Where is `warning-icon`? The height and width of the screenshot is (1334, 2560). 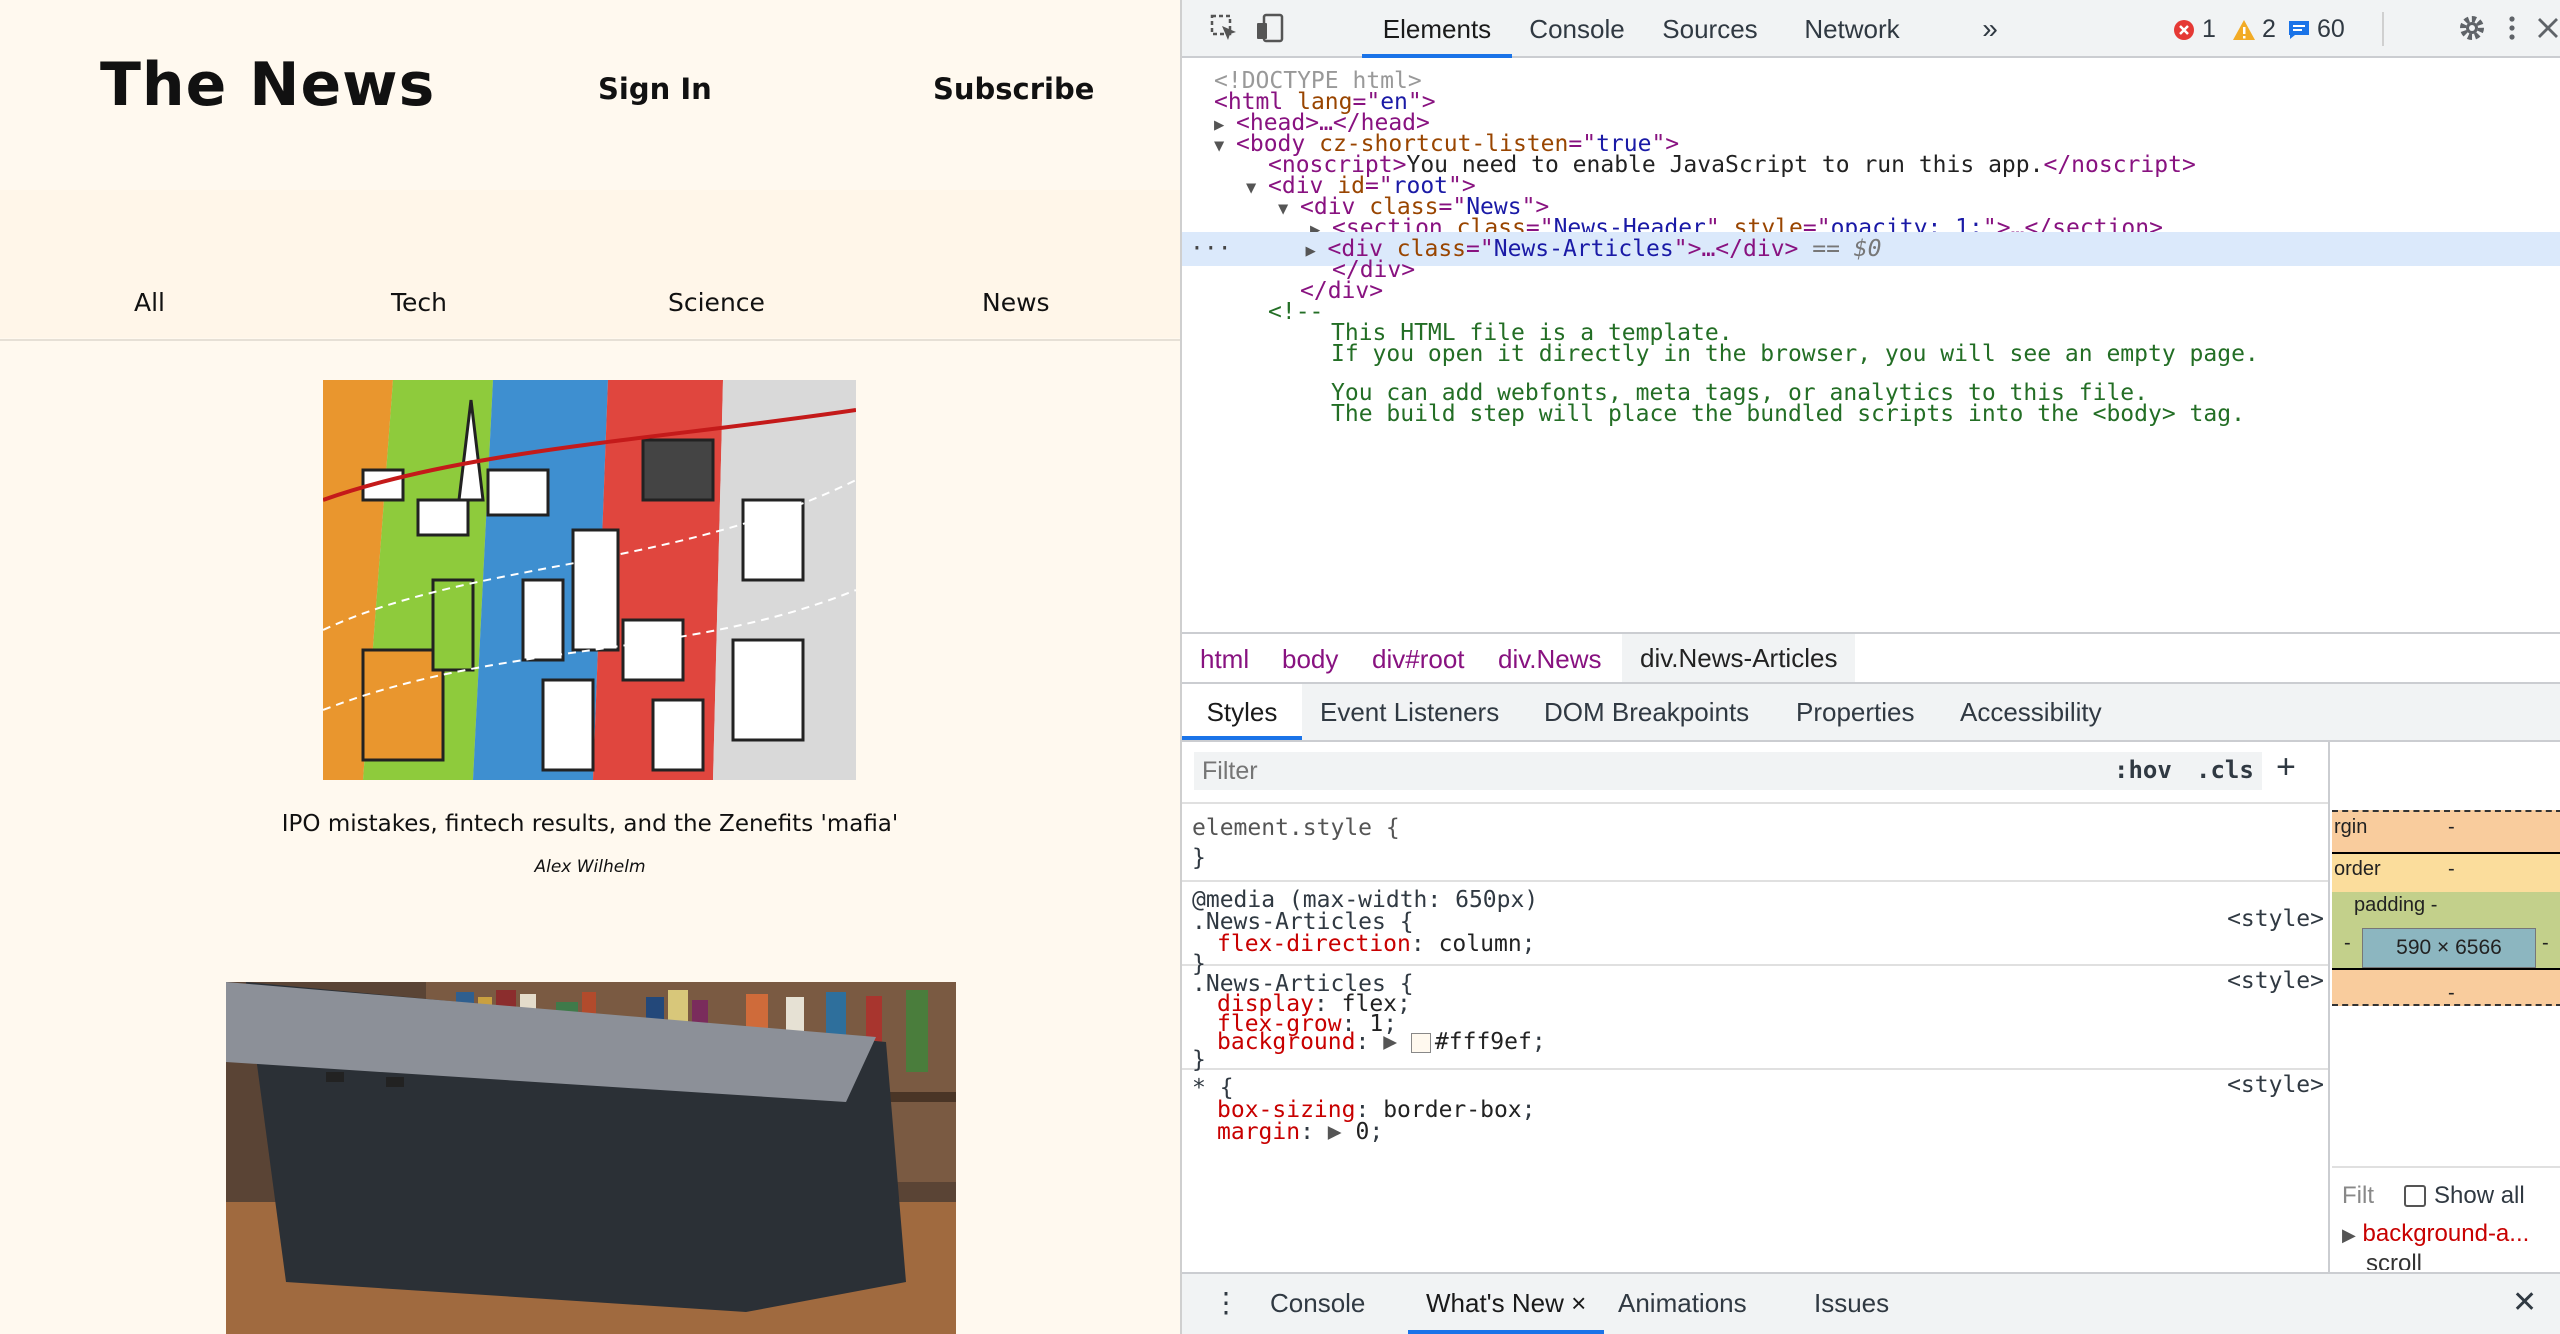 warning-icon is located at coordinates (2244, 29).